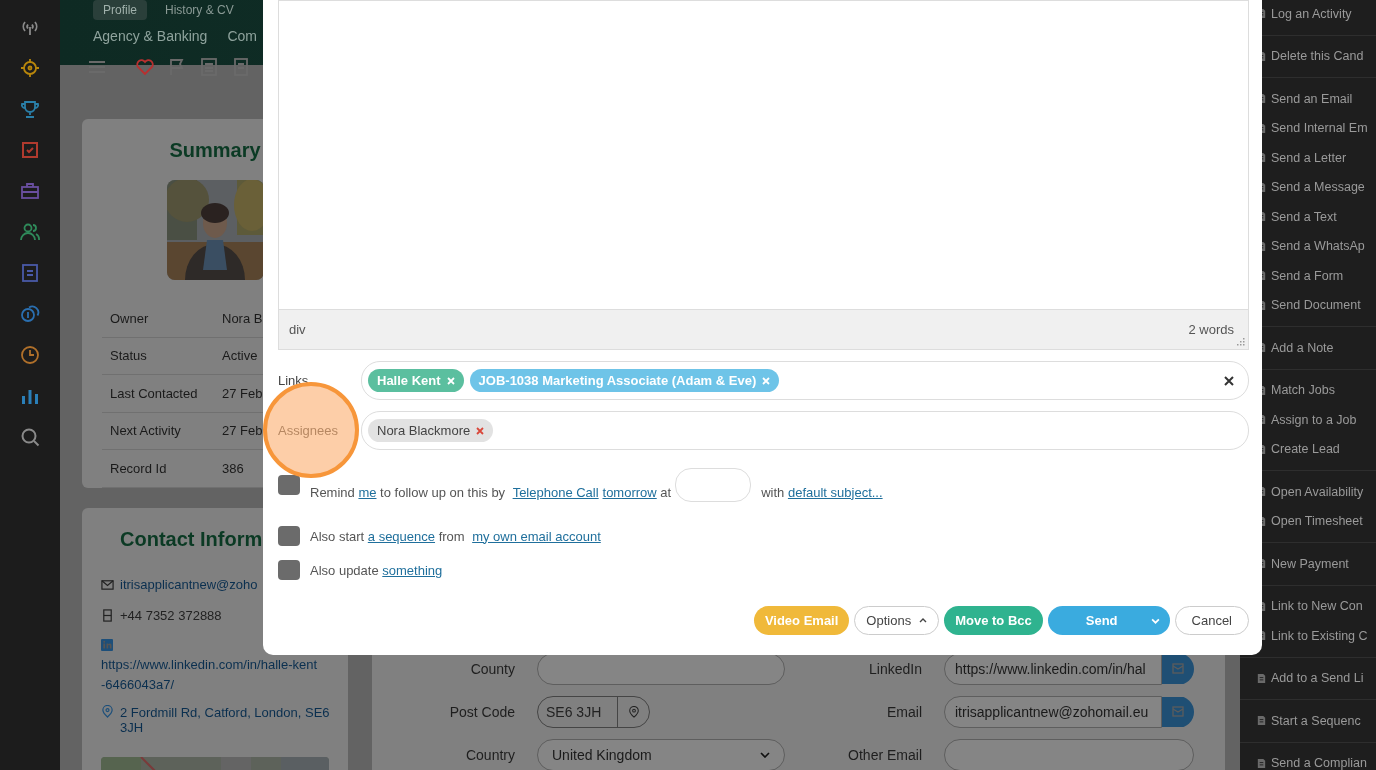 The width and height of the screenshot is (1376, 770). Describe the element at coordinates (412, 570) in the screenshot. I see `option-link: something` at that location.